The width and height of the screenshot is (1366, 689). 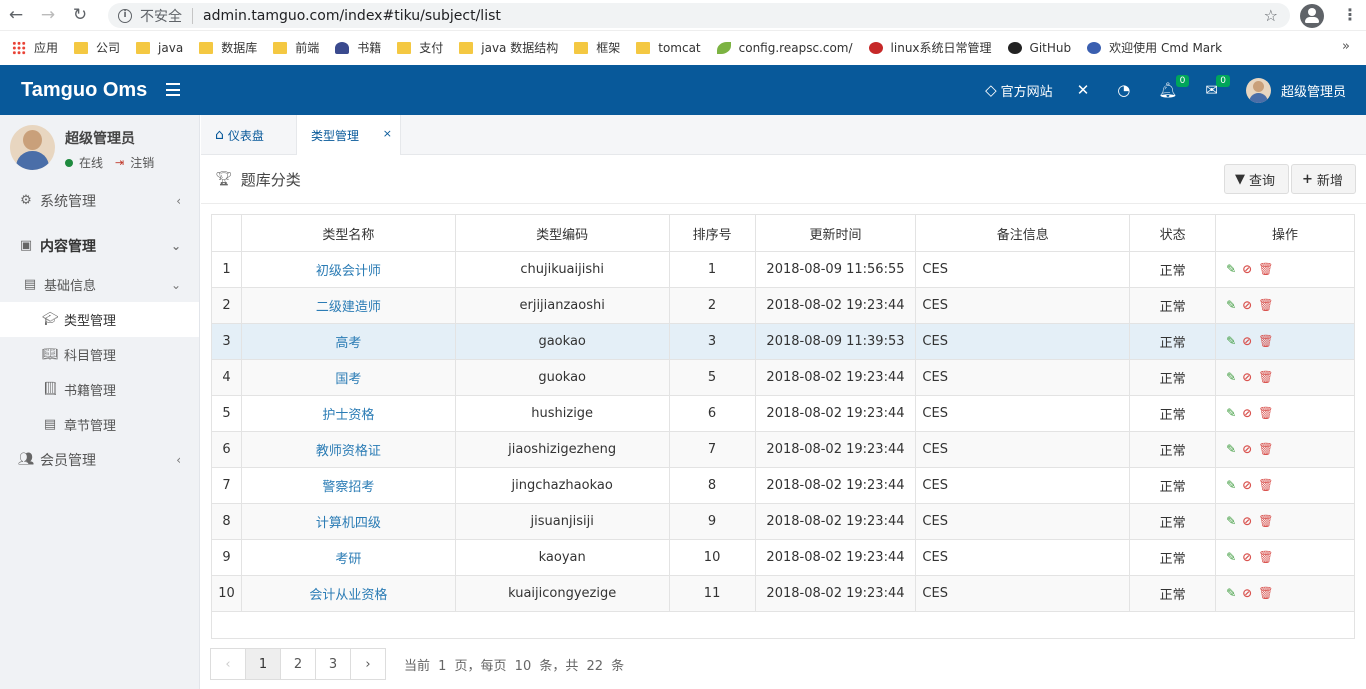 What do you see at coordinates (1019, 90) in the screenshot?
I see `official-site-link: ◇ 官方网站` at bounding box center [1019, 90].